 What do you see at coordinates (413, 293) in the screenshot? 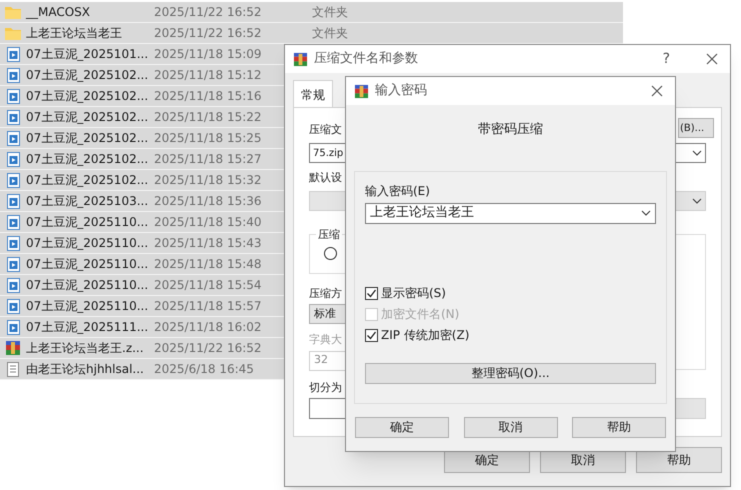
I see `checkbox-label: 显示密码(S)` at bounding box center [413, 293].